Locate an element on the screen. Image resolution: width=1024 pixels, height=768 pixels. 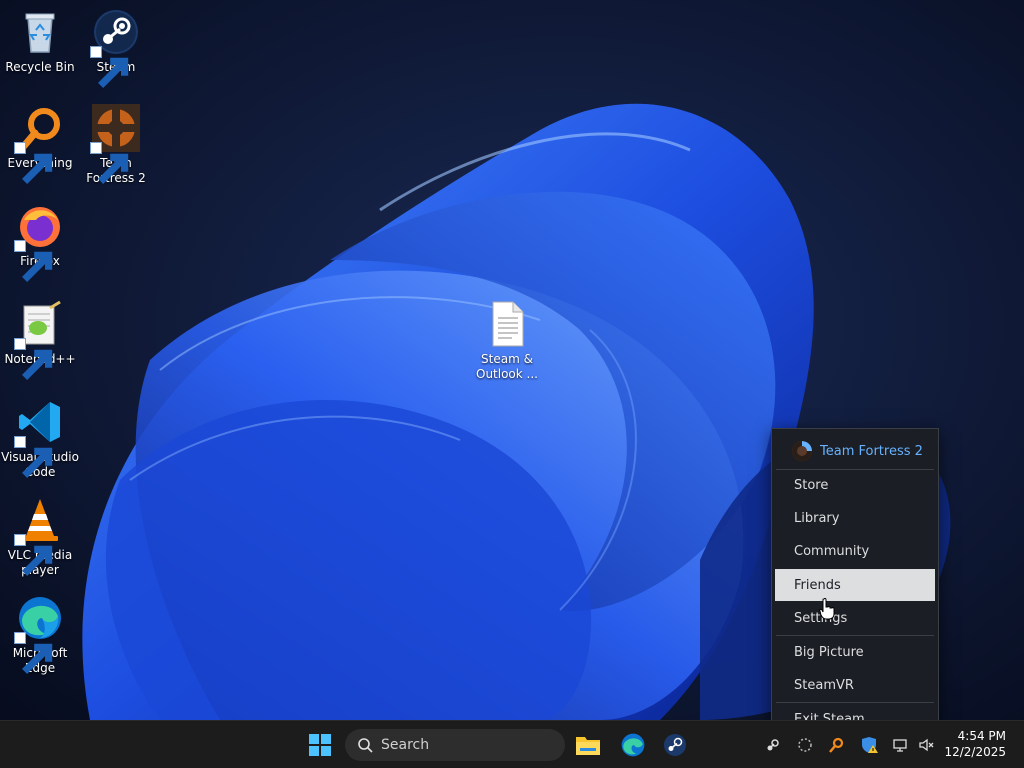
notepad-plus-plus-icon is located at coordinates (39, 340).